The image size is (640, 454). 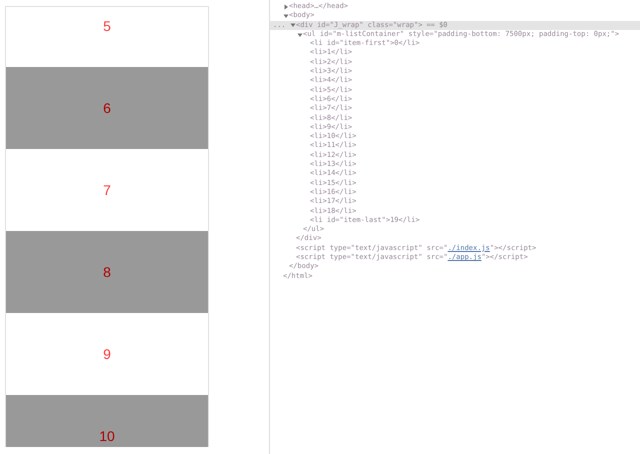 What do you see at coordinates (107, 354) in the screenshot?
I see `item-number: 9` at bounding box center [107, 354].